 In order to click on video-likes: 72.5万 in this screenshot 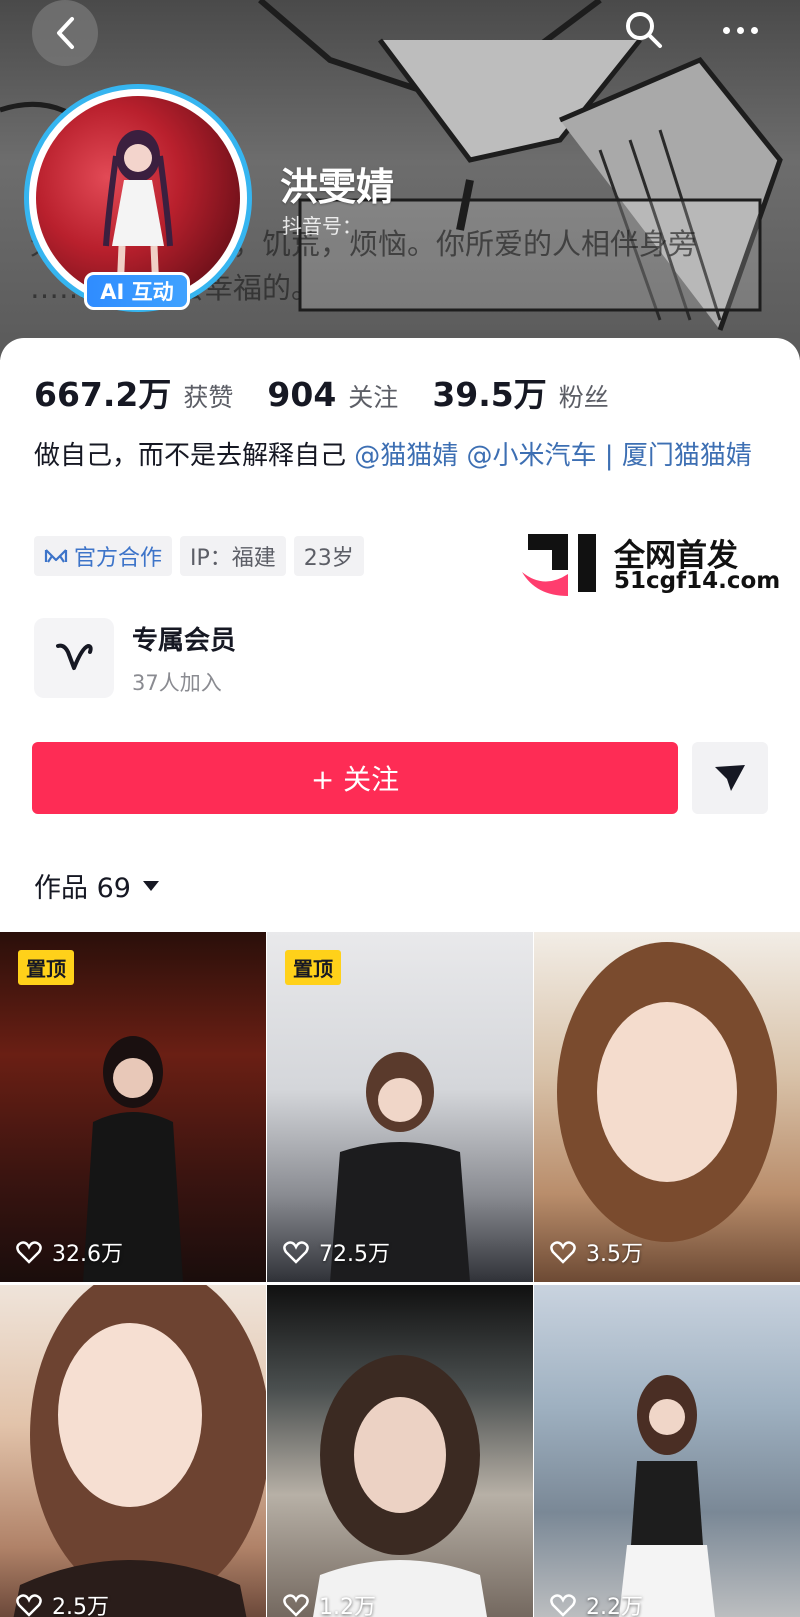, I will do `click(336, 1252)`.